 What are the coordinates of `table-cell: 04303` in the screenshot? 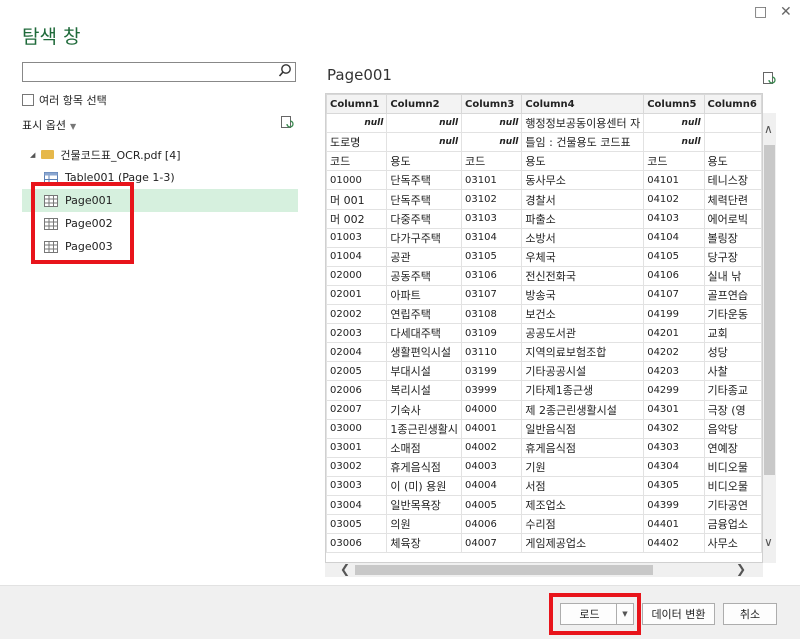 It's located at (674, 447).